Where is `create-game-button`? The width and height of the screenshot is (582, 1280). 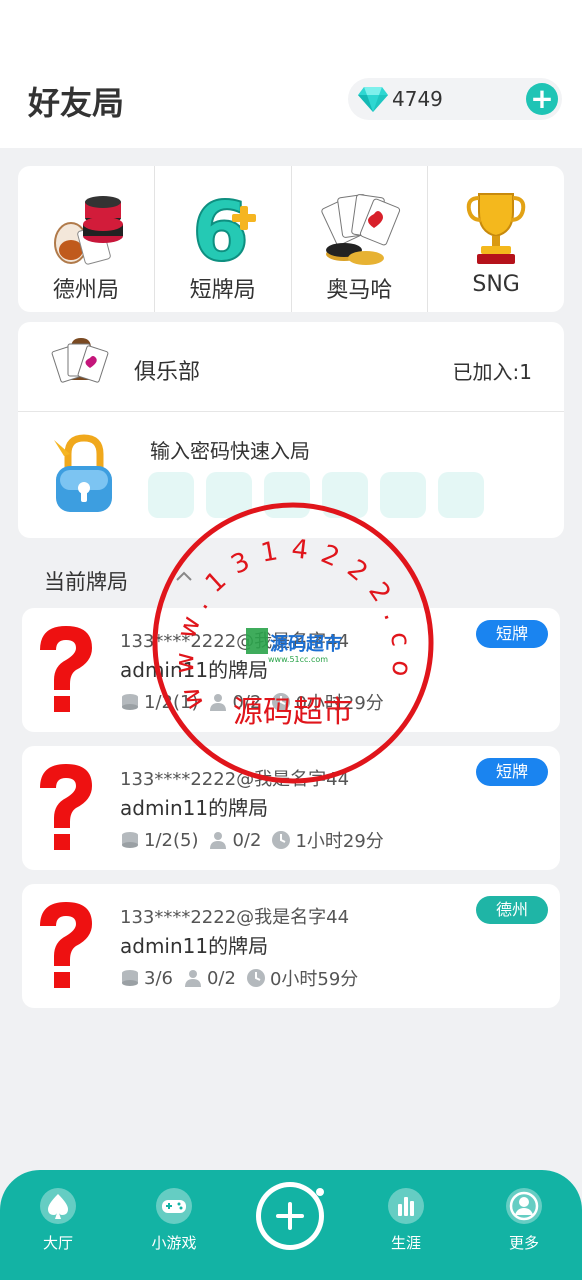
create-game-button is located at coordinates (290, 1216).